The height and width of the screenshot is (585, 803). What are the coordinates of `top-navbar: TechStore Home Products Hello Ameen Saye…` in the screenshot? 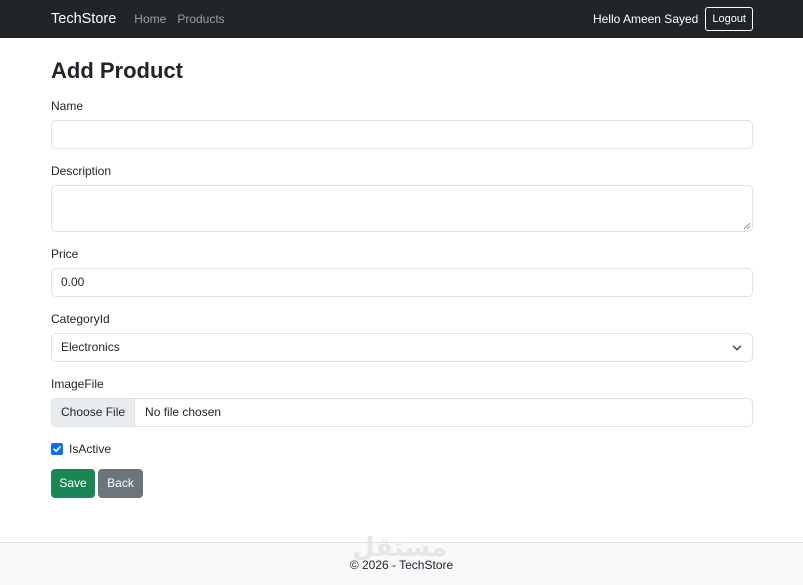 It's located at (401, 19).